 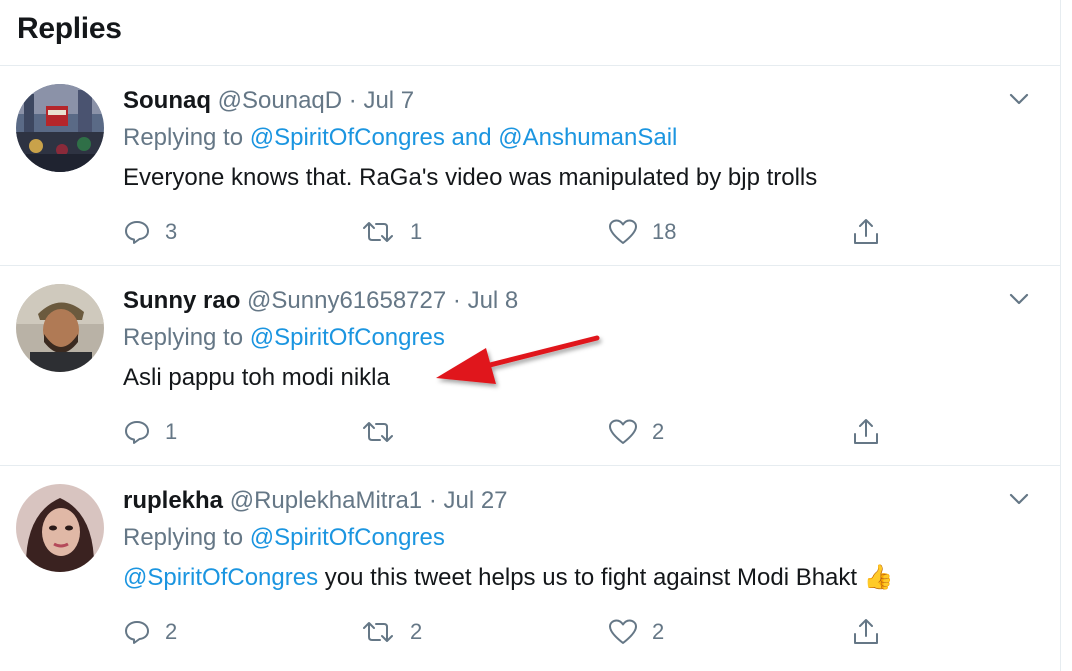 I want to click on author-name: ruplekha, so click(x=173, y=500).